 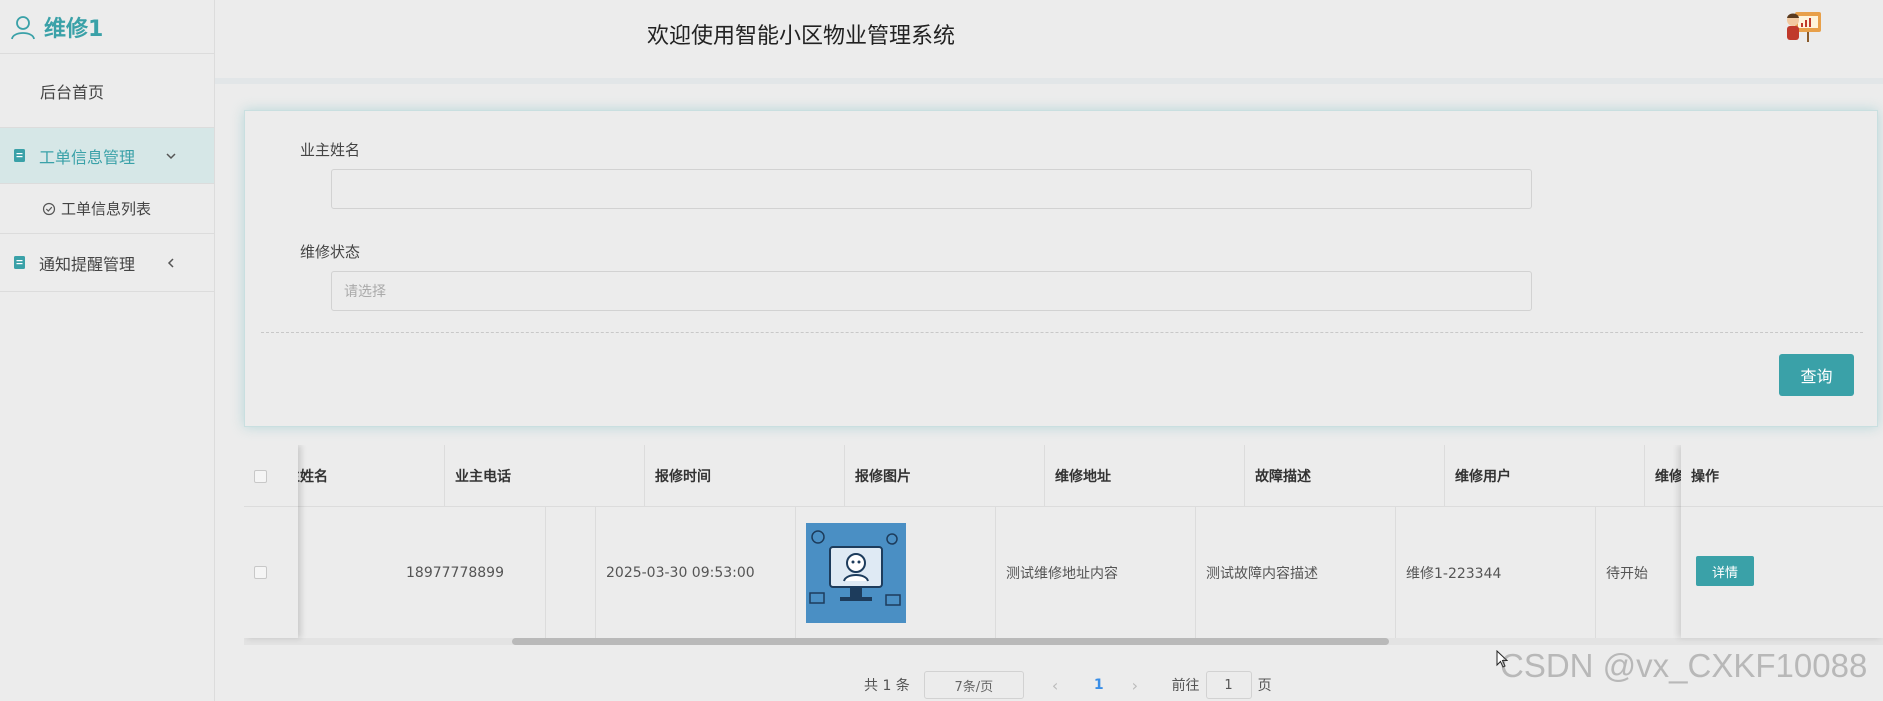 What do you see at coordinates (1068, 685) in the screenshot?
I see `pagination: 共 1 条 7条/页 ‹ 1 › 前往 1 页` at bounding box center [1068, 685].